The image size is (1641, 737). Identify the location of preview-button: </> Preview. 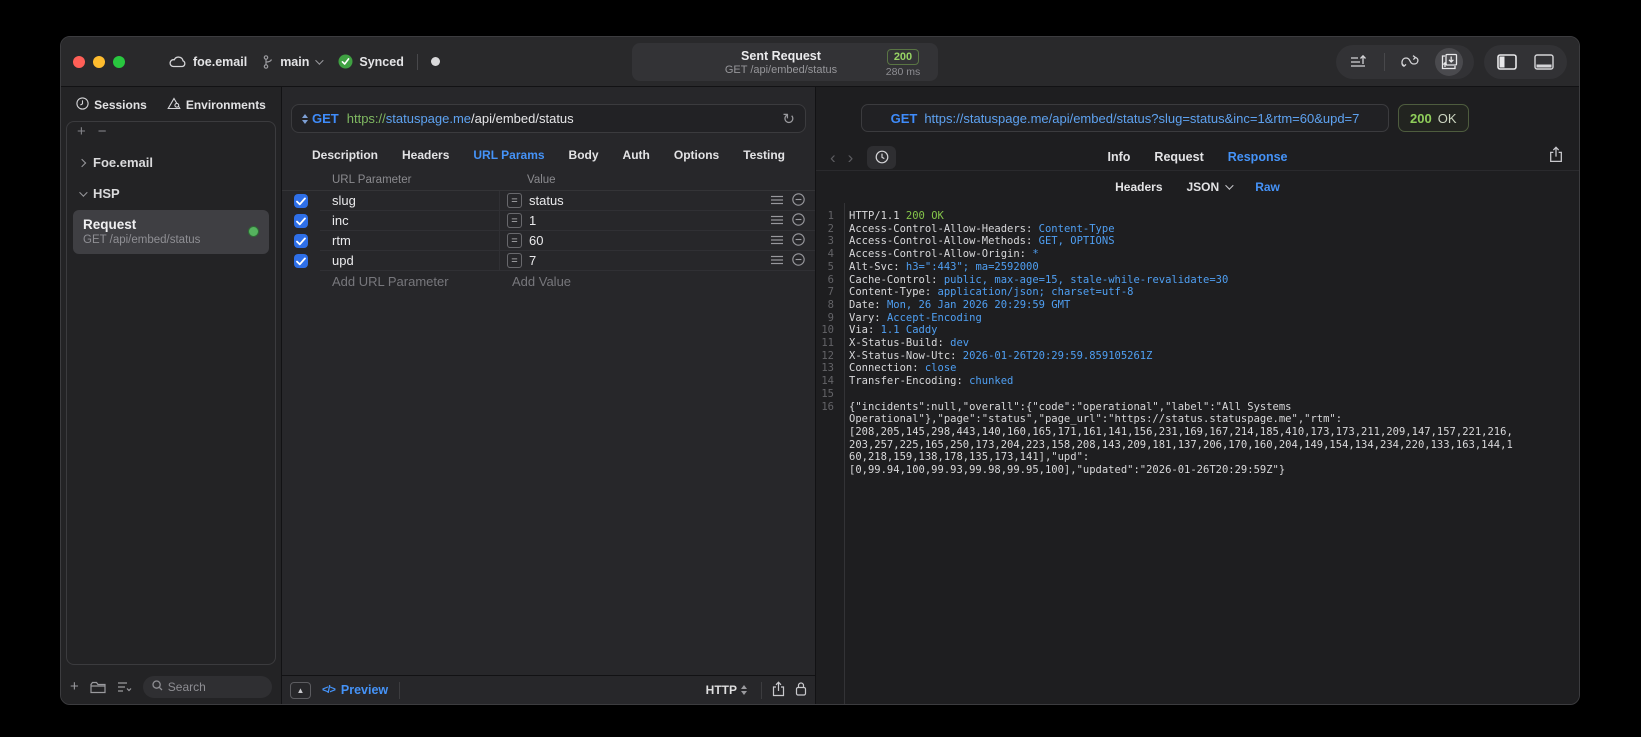
(355, 690).